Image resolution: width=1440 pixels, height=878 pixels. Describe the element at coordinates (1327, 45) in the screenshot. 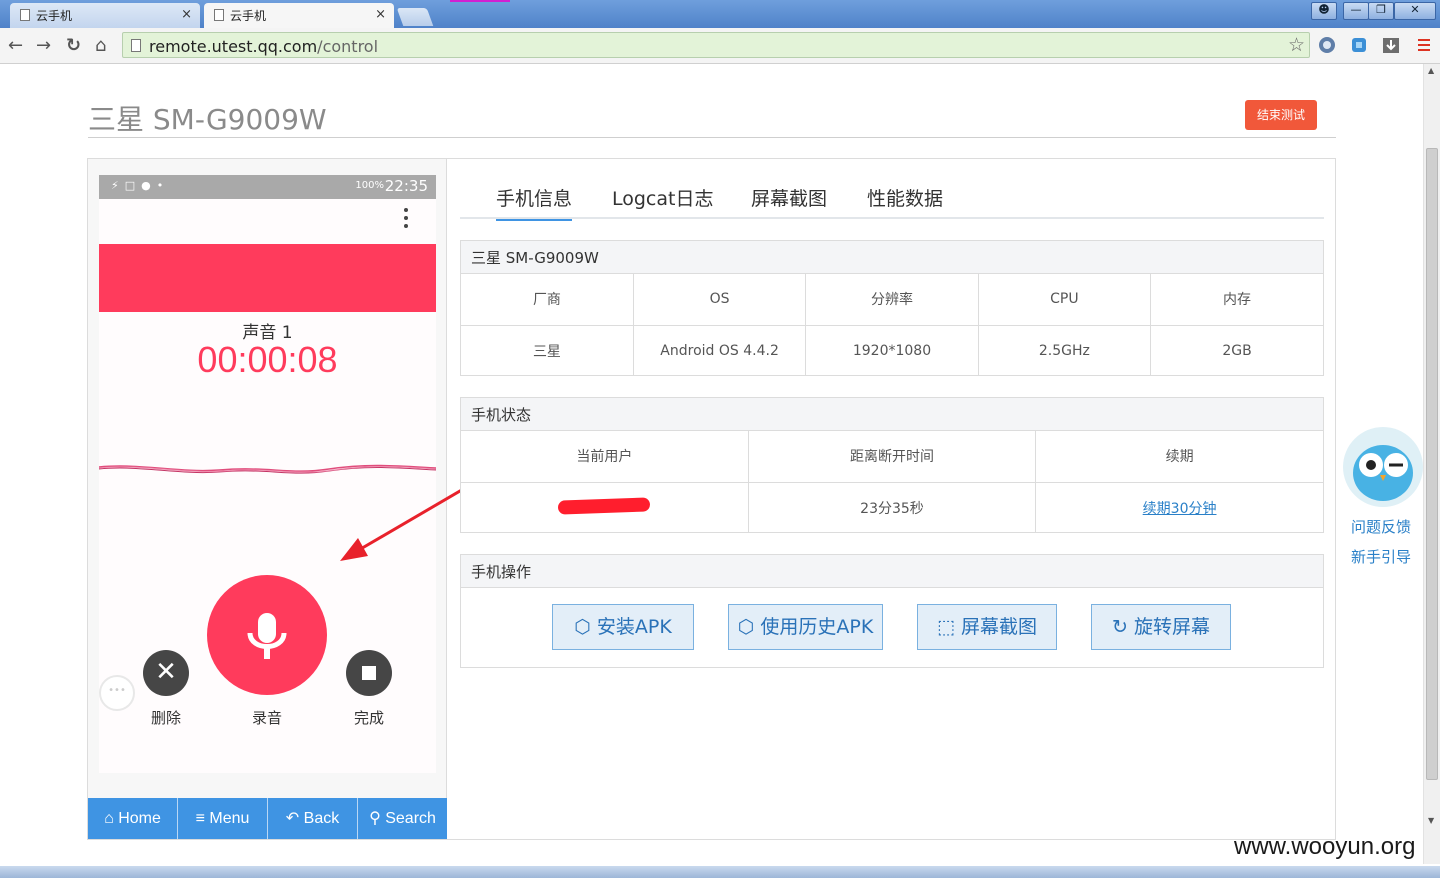

I see `extension-globe-icon` at that location.